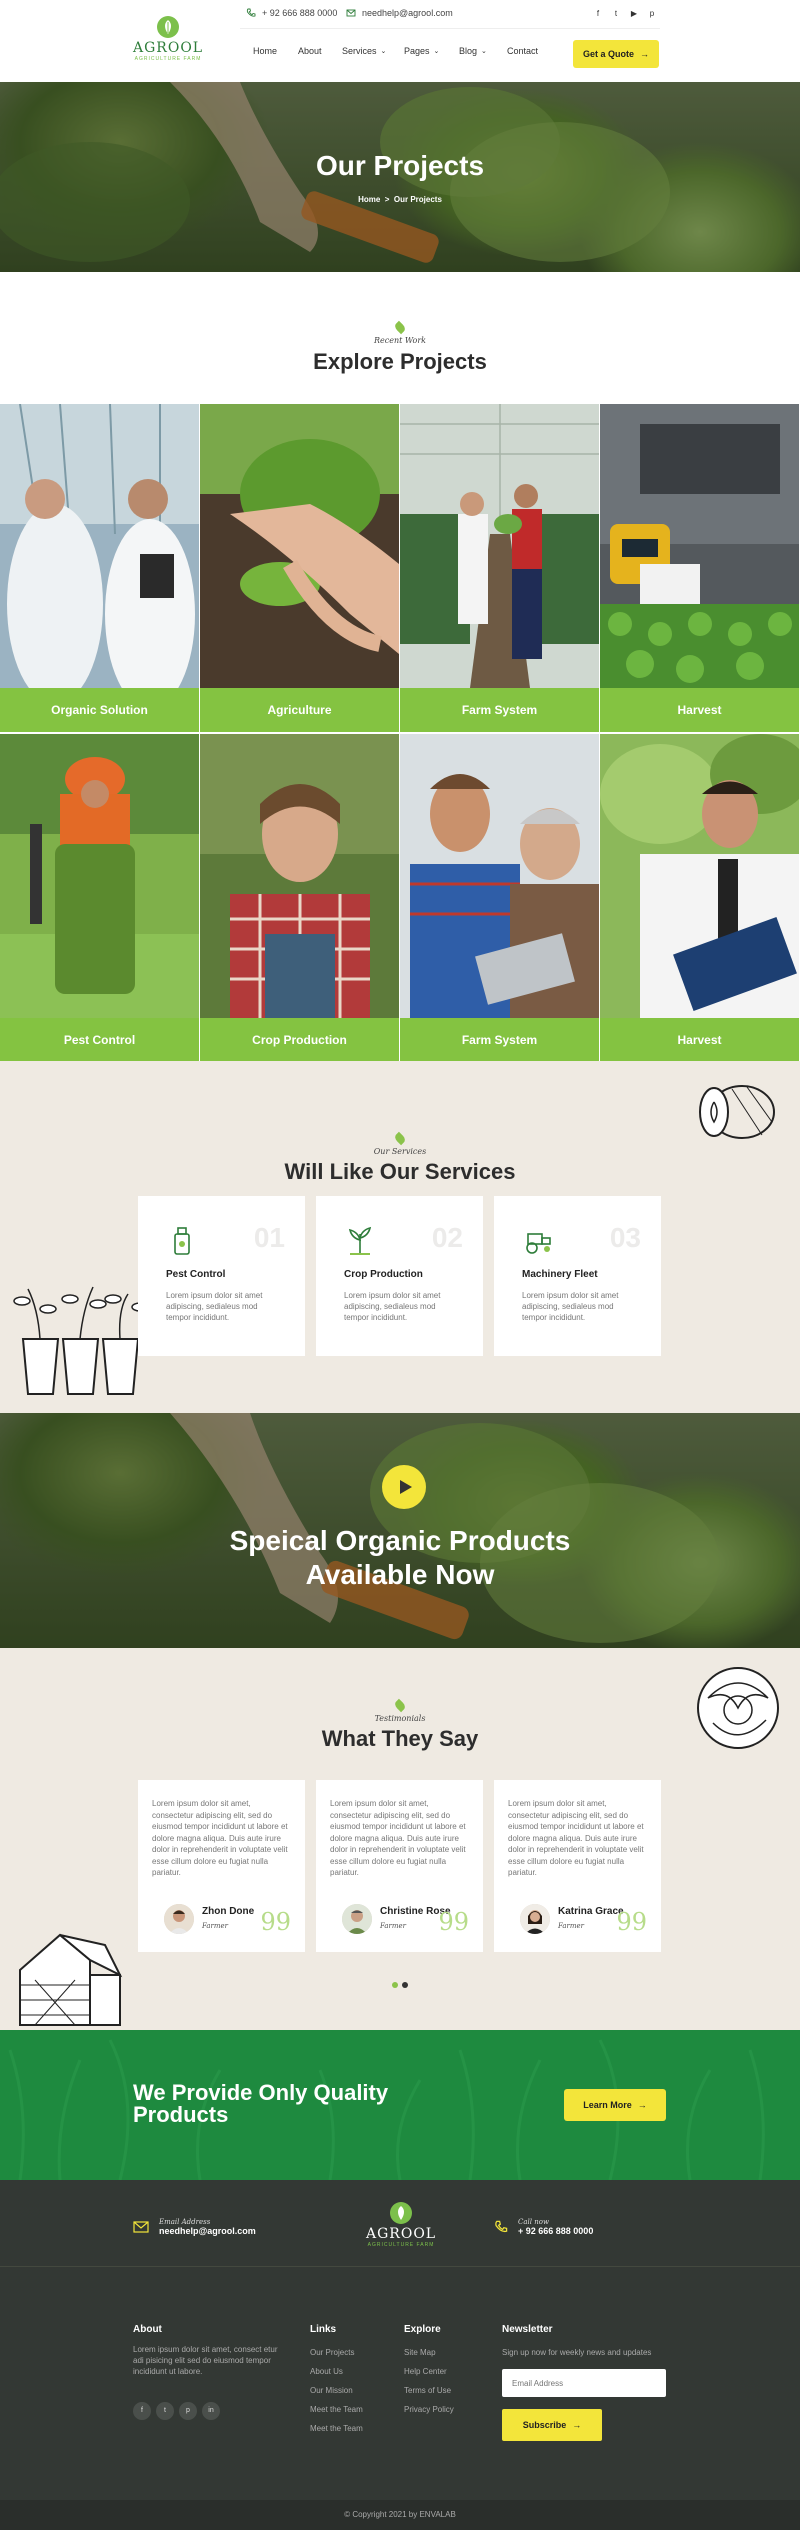 This screenshot has width=800, height=2530. I want to click on footer-email-block: Email Address needhelp@agrool.com, so click(194, 2227).